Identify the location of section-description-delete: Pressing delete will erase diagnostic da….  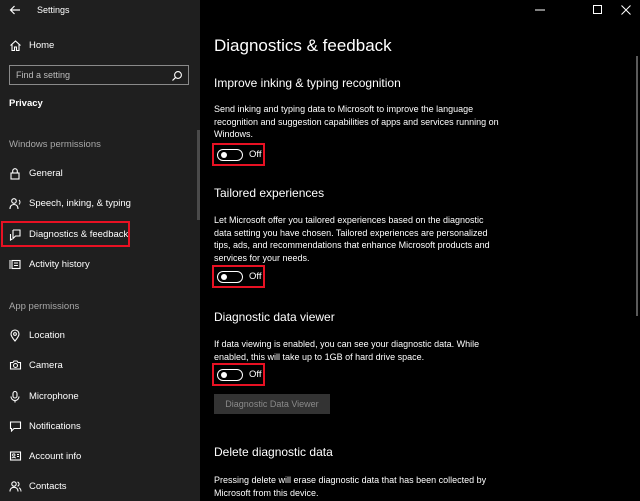
(350, 486).